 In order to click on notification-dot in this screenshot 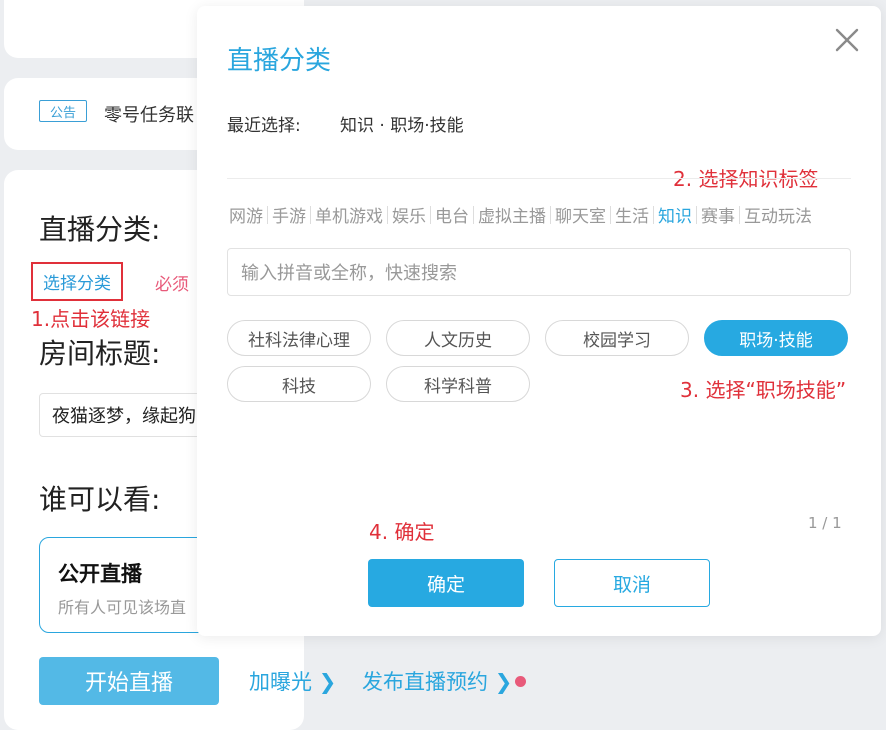, I will do `click(520, 681)`.